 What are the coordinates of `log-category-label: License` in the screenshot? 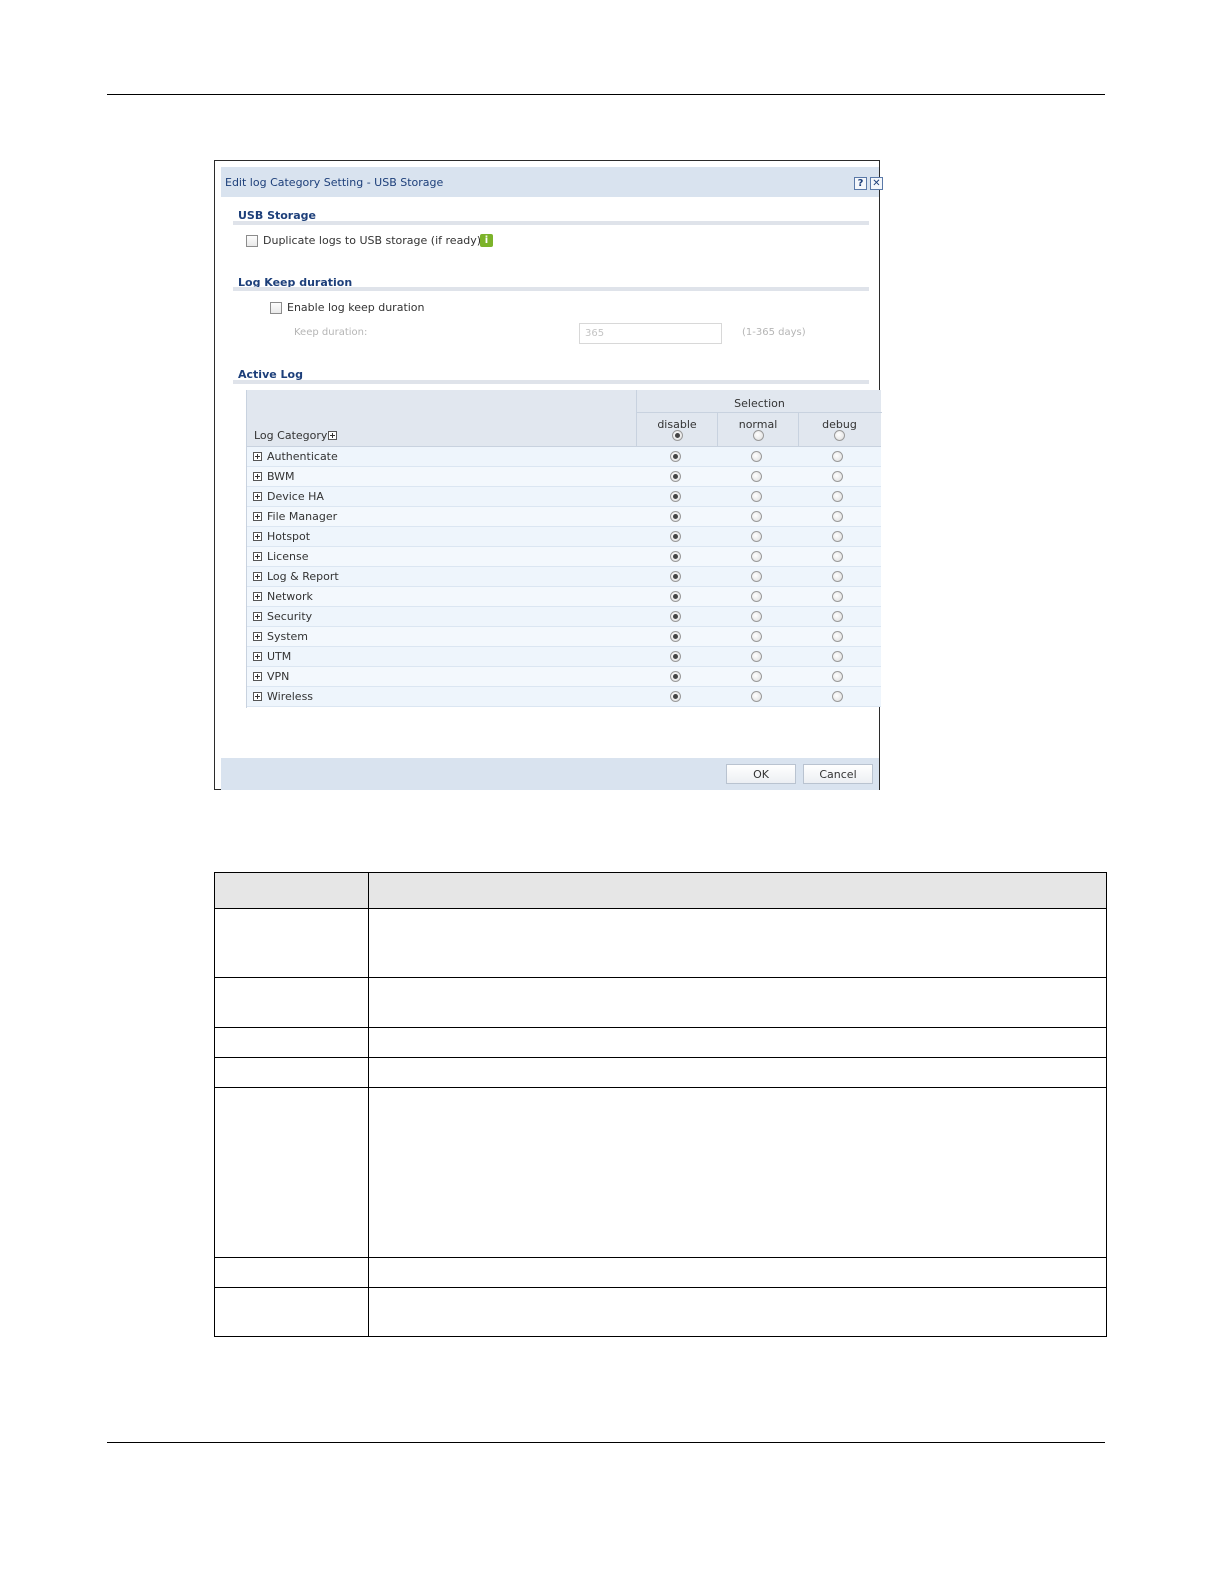 It's located at (288, 556).